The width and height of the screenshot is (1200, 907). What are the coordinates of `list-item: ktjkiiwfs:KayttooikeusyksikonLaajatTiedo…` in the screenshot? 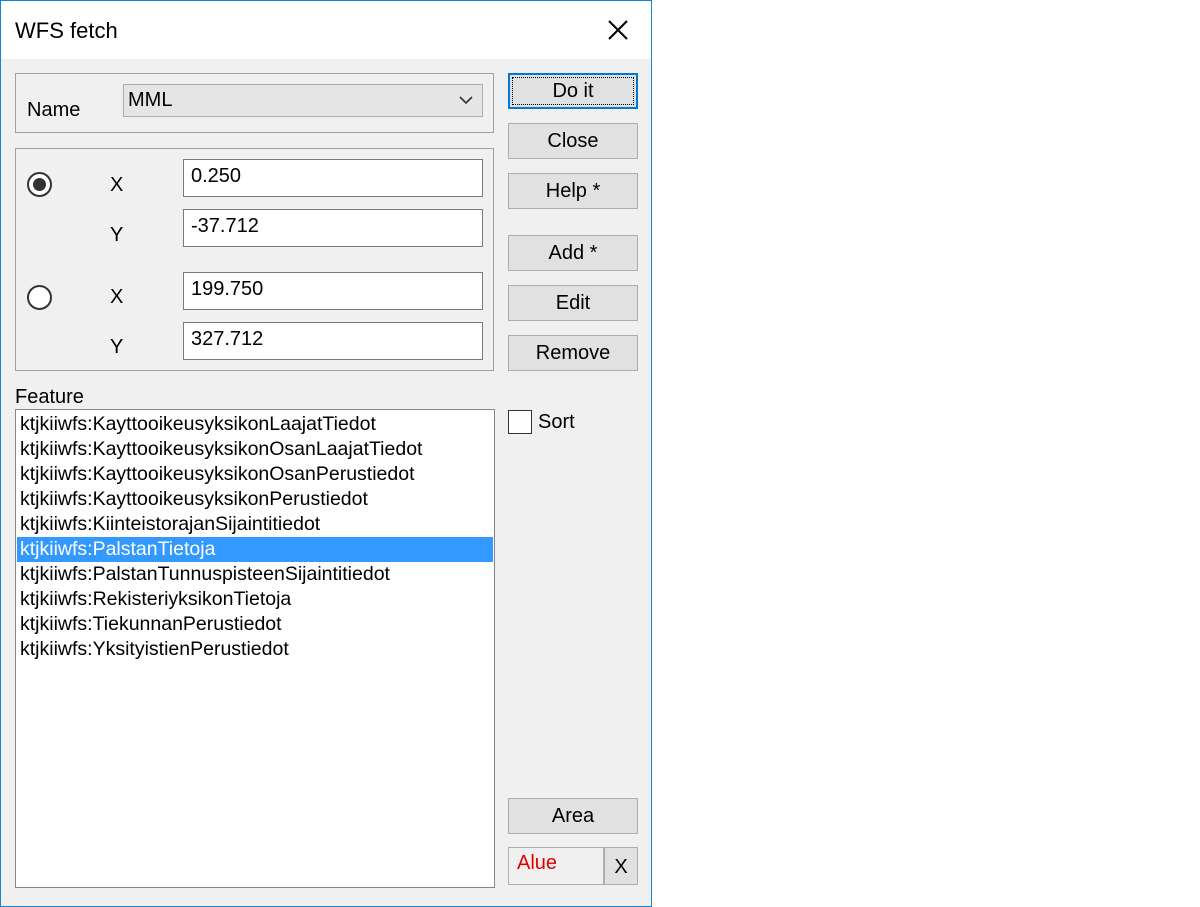 It's located at (255, 424).